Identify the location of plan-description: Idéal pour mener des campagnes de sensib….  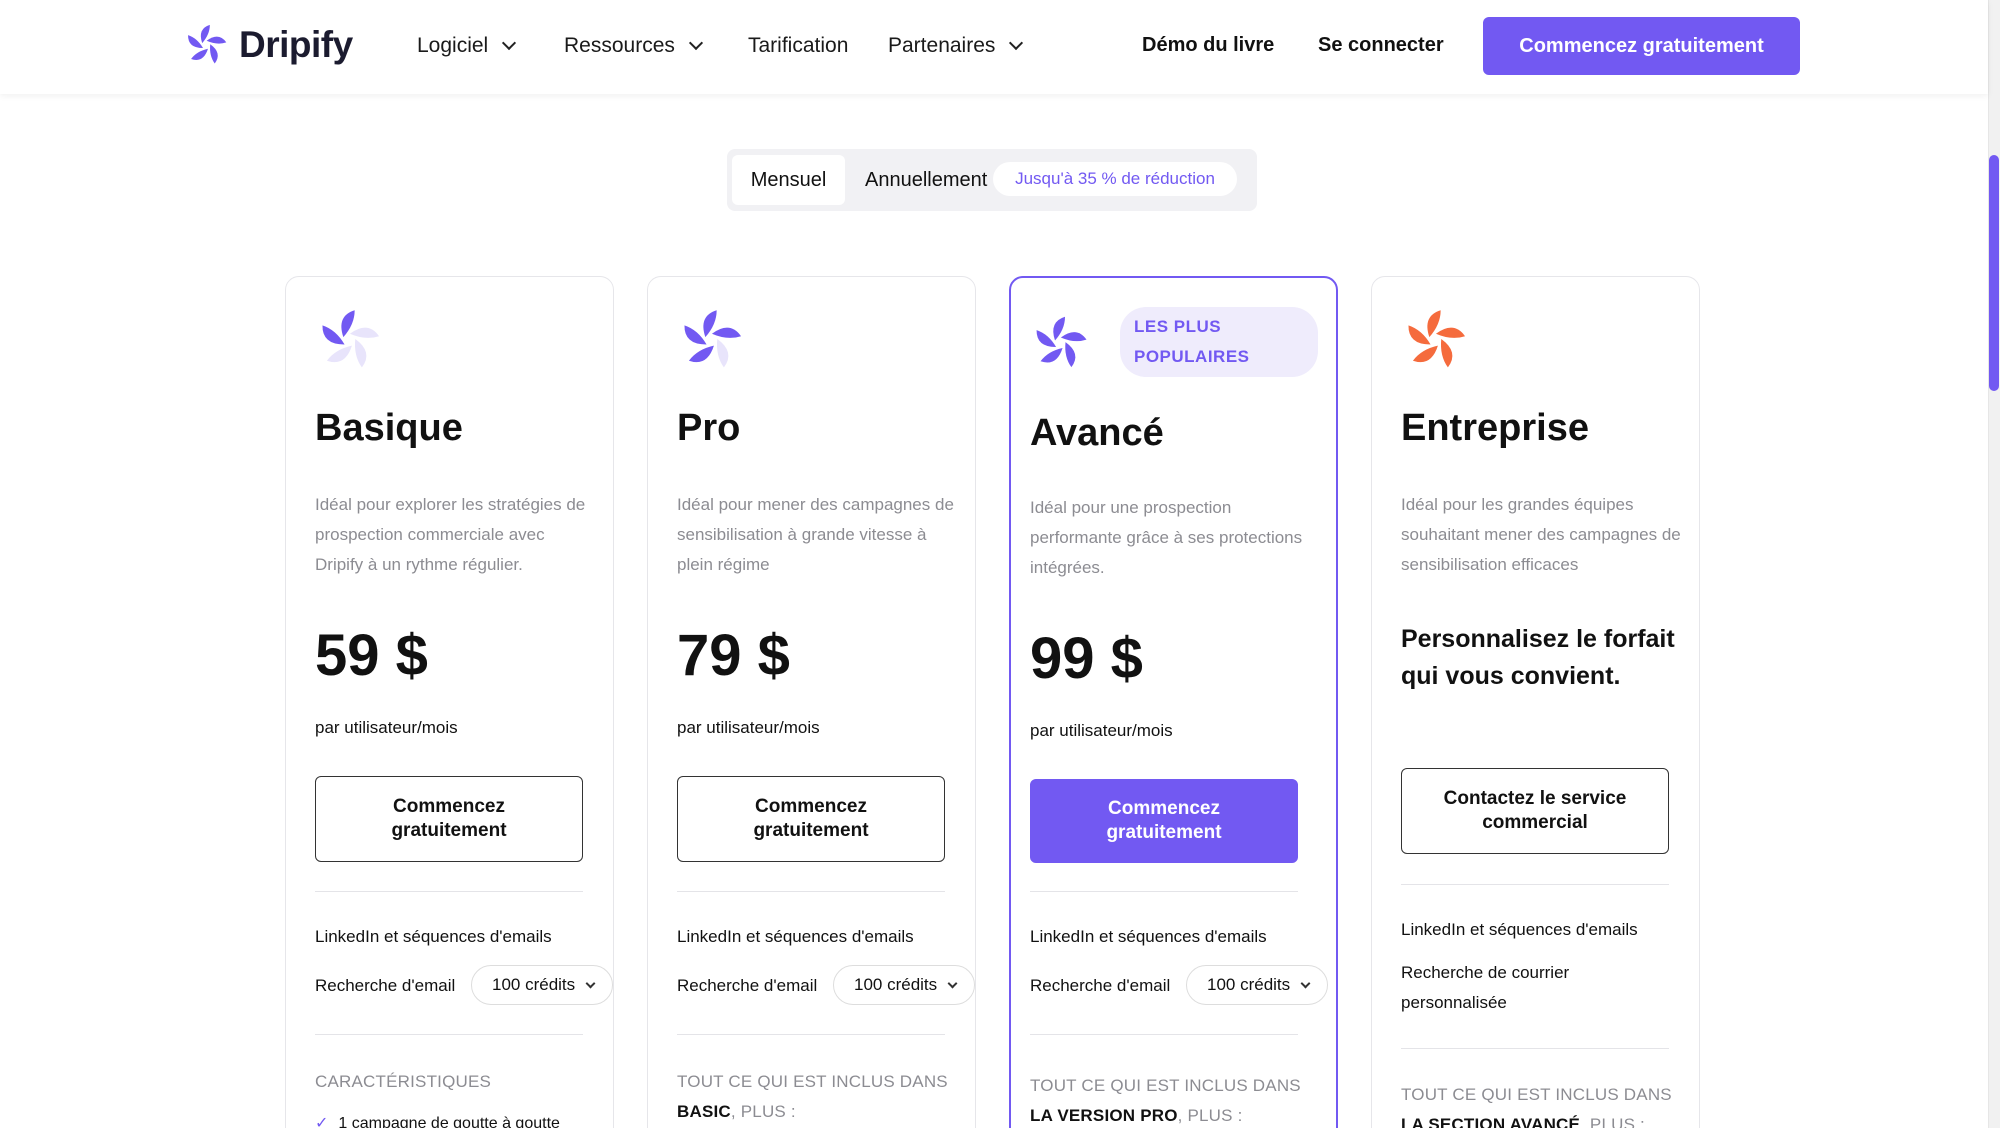
(815, 534).